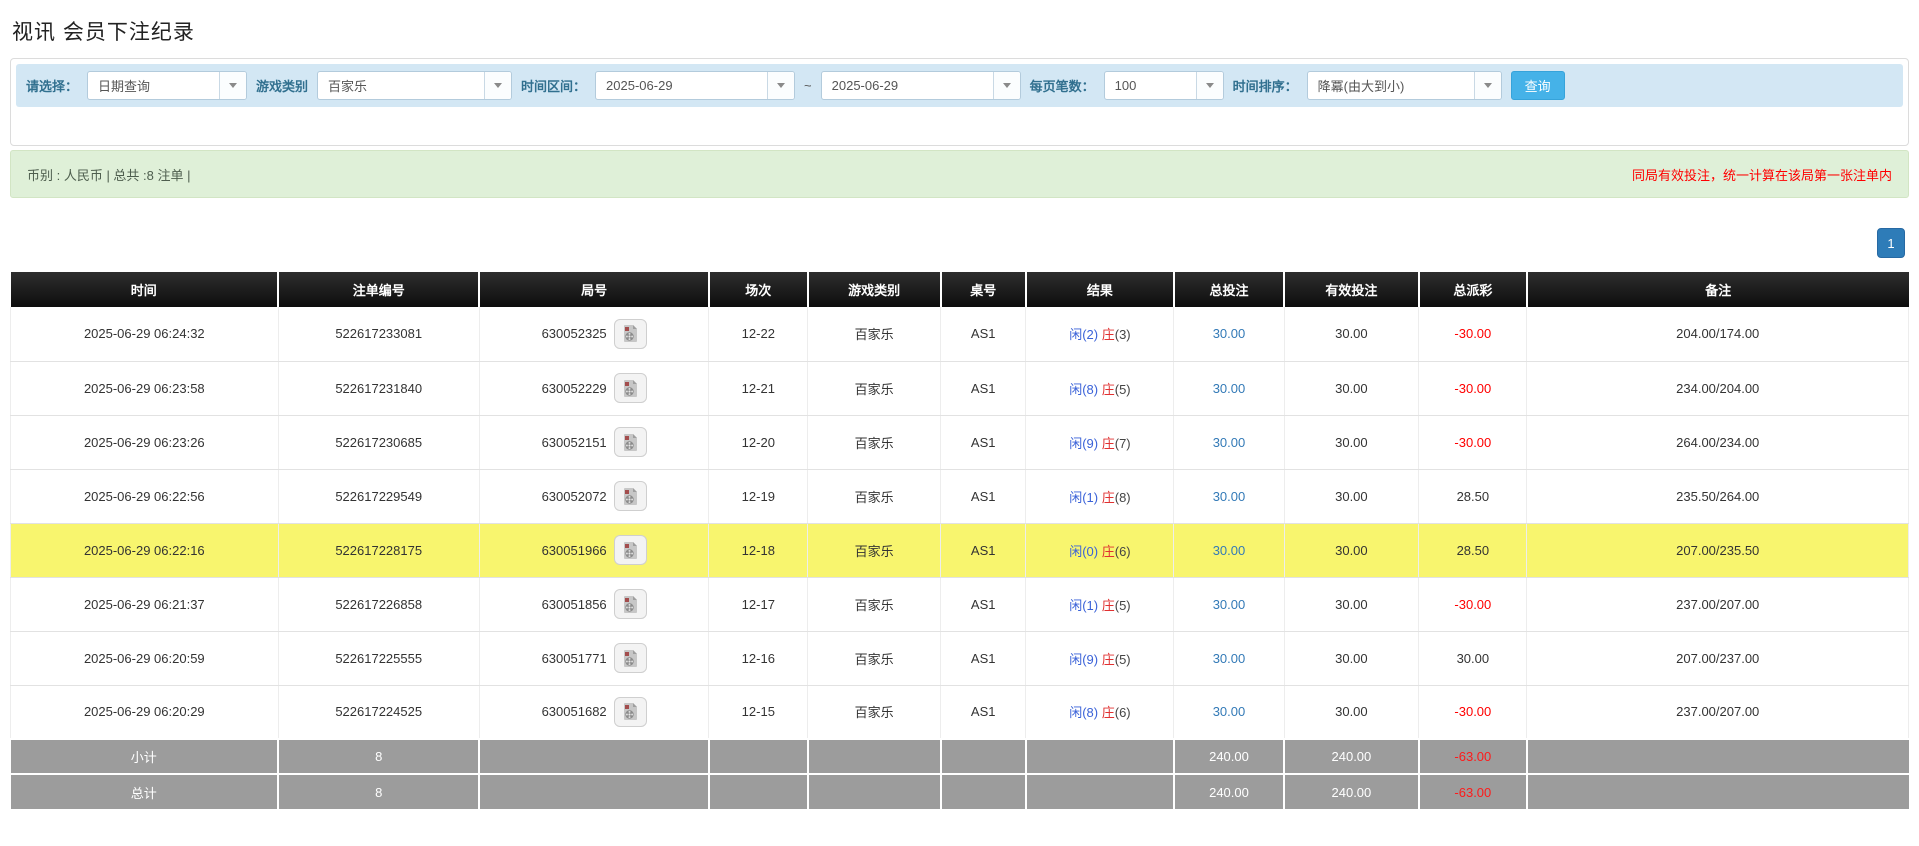  What do you see at coordinates (1100, 658) in the screenshot?
I see `cell-result: 闲(9) 庄(5)` at bounding box center [1100, 658].